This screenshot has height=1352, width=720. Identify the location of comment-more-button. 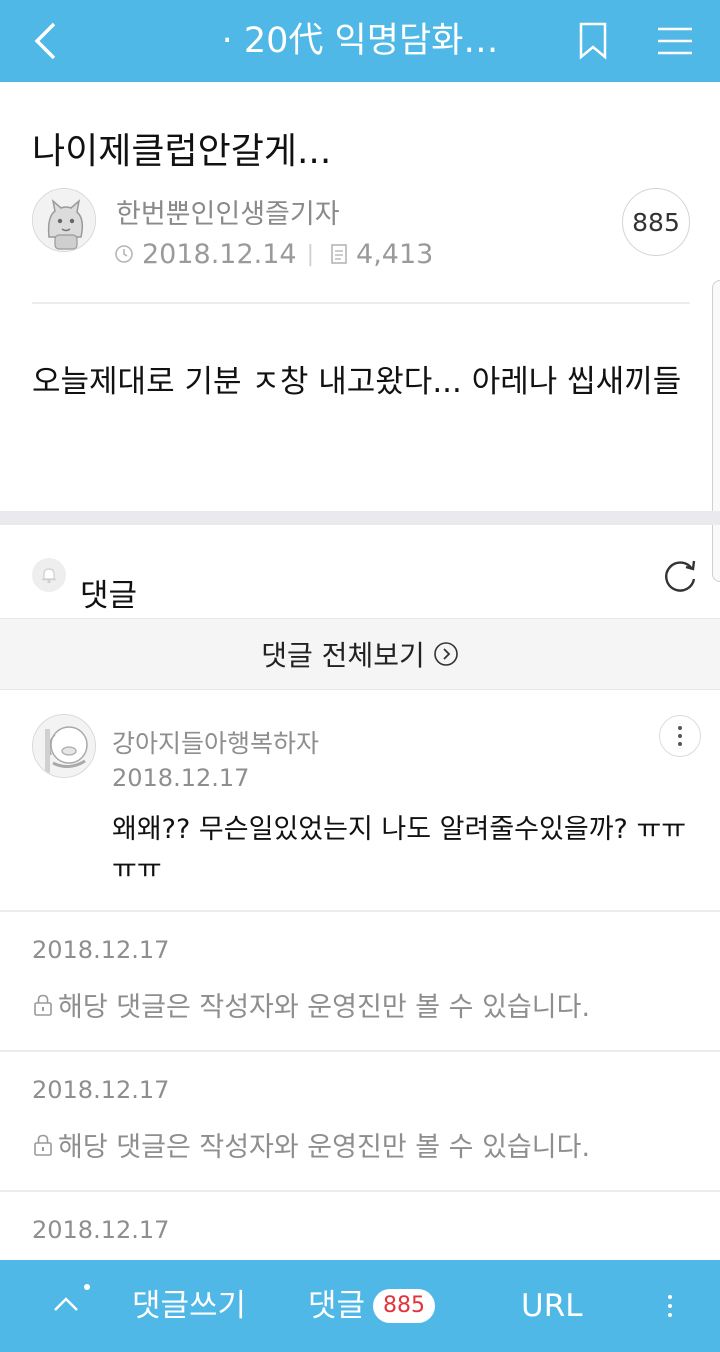
(680, 736).